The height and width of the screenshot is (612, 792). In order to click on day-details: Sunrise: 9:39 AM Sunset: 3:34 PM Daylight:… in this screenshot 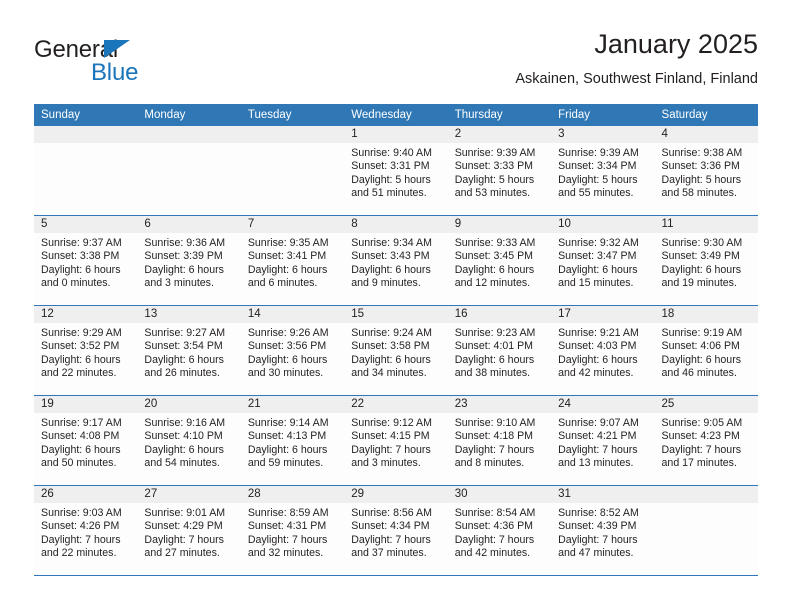, I will do `click(602, 171)`.